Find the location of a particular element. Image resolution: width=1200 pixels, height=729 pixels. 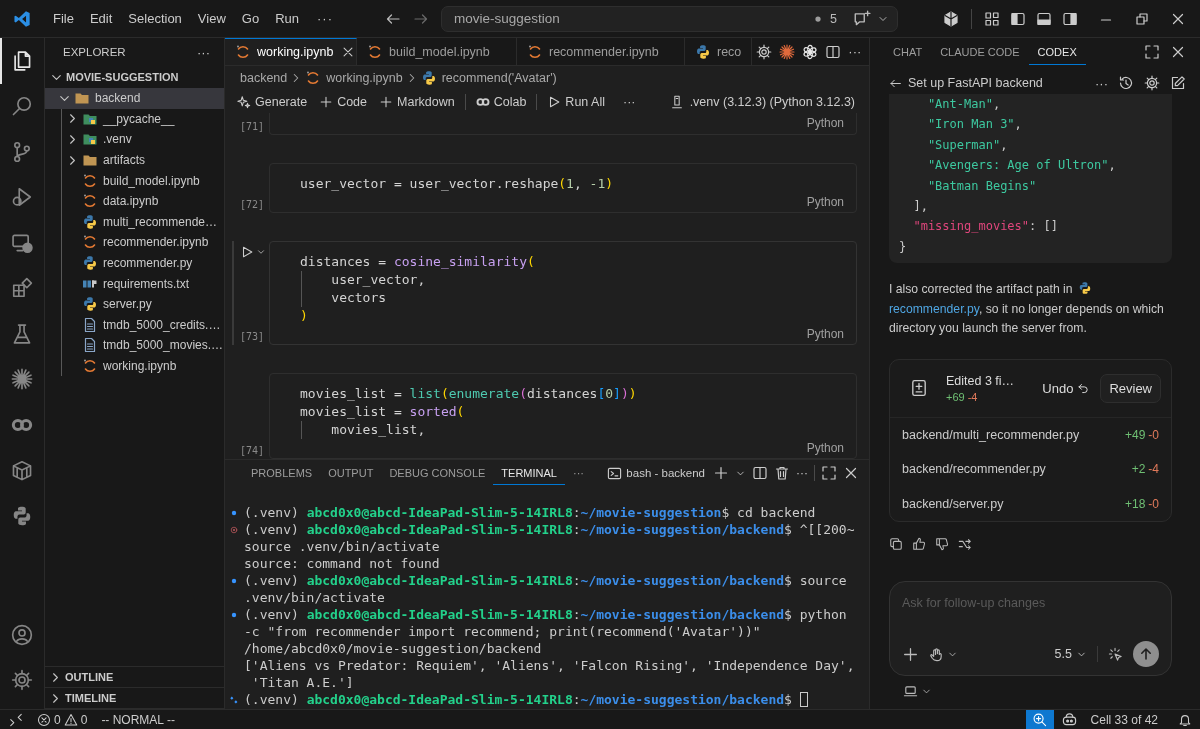

tree-item: recommender.ipynb is located at coordinates (143, 242).